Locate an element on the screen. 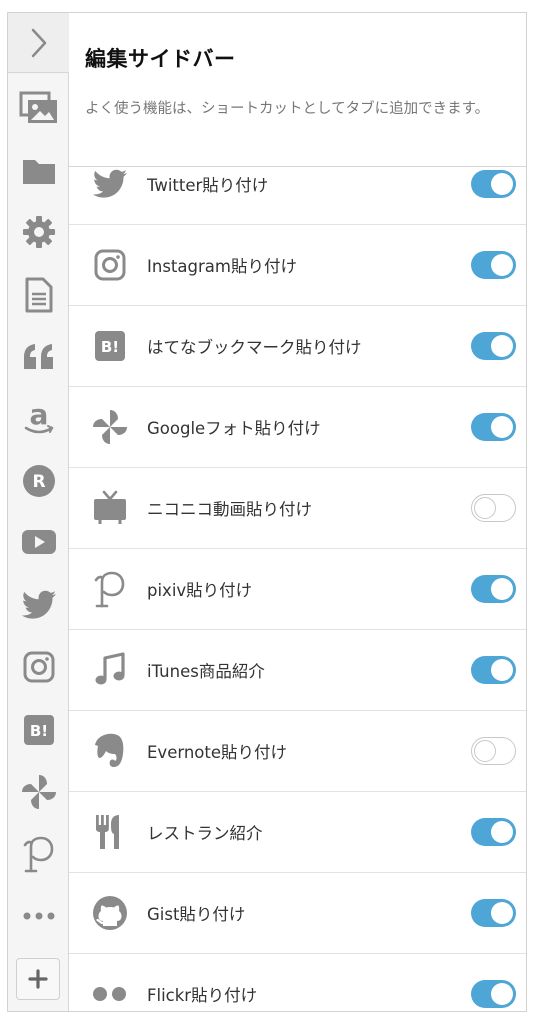 Image resolution: width=544 pixels, height=1024 pixels. list-item-itunes: iTunes商品紹介 is located at coordinates (297, 670).